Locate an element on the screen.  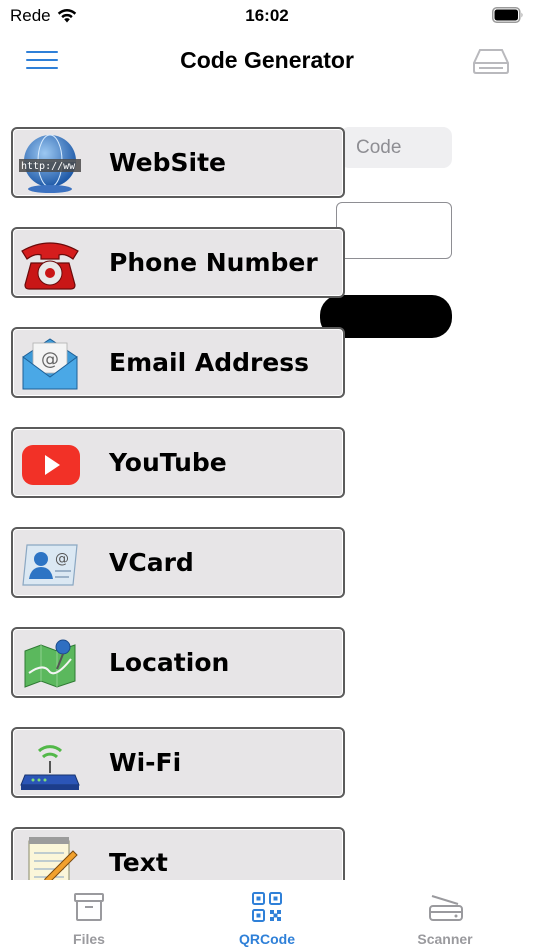
svg-text: http://ww is located at coordinates (48, 166).